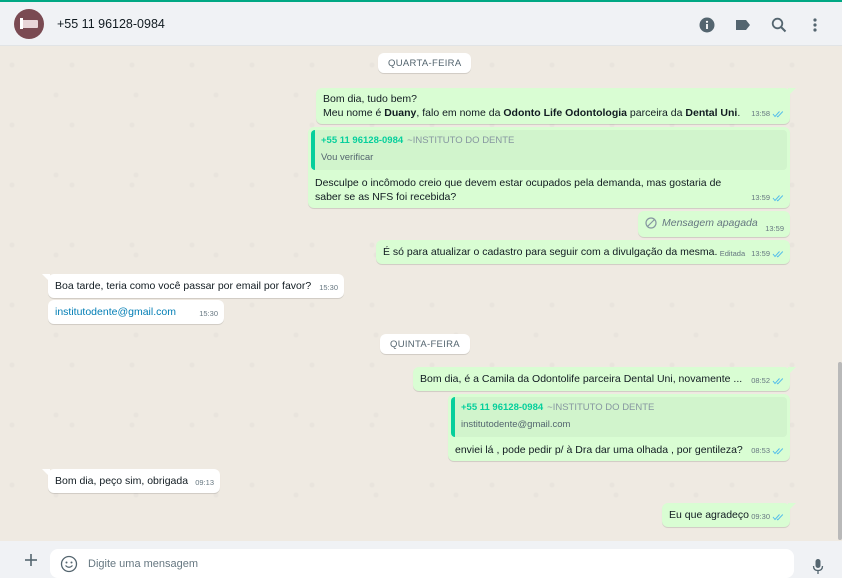  I want to click on email-link: institutodente@gmail.com, so click(136, 312).